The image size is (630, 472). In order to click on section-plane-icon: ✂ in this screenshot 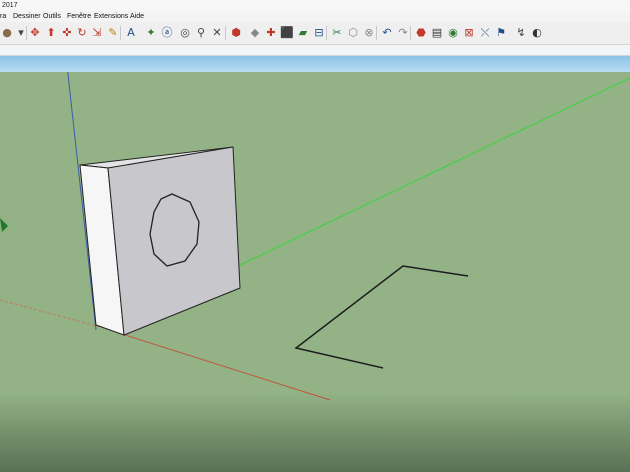, I will do `click(337, 33)`.